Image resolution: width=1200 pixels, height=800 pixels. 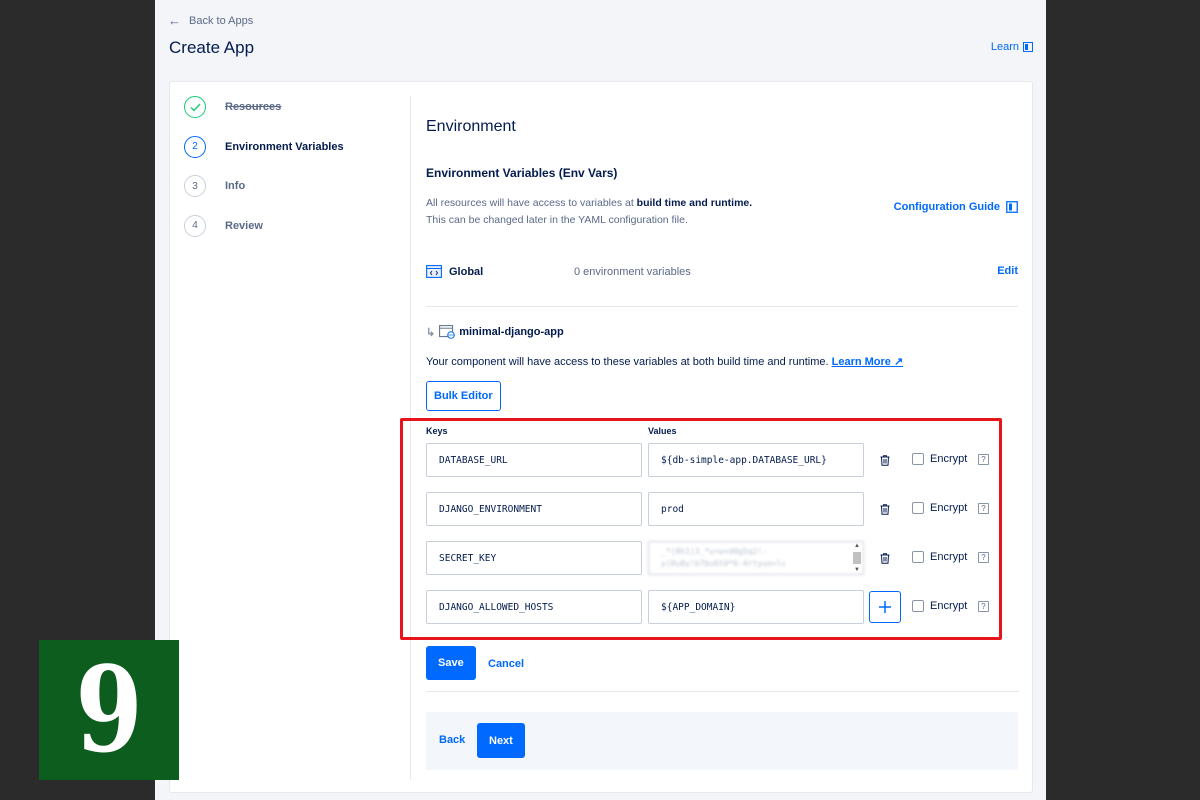 I want to click on scroll-up-icon: ▲, so click(x=857, y=546).